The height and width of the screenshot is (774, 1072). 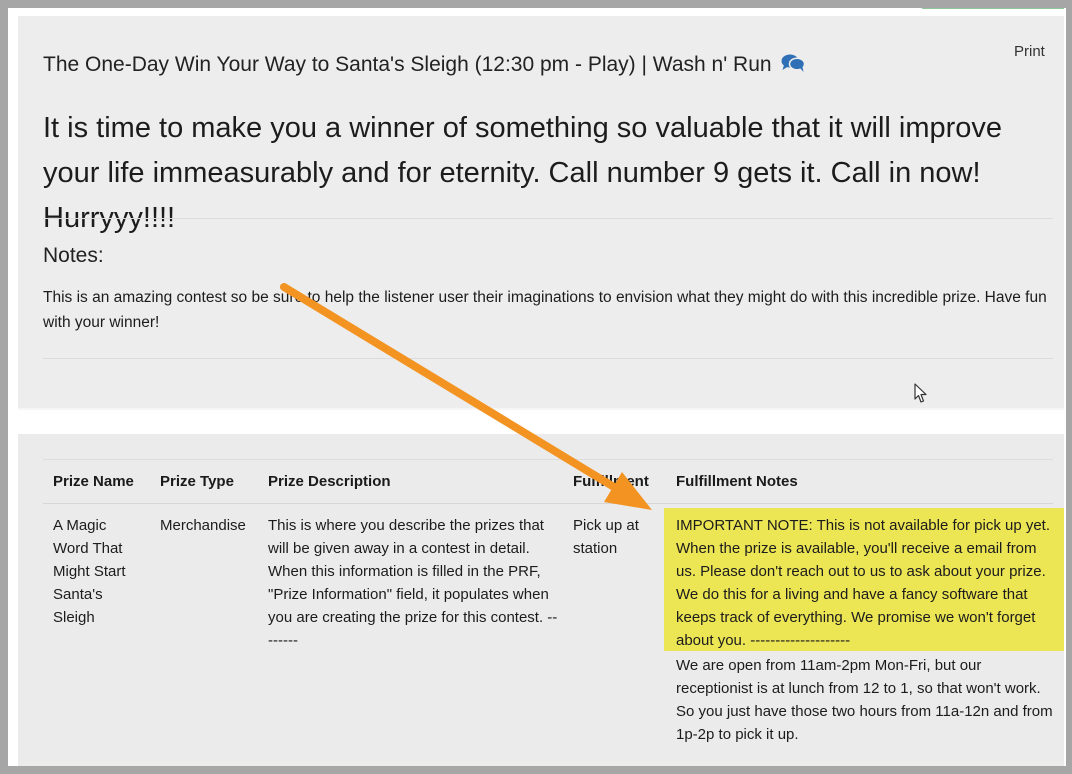 What do you see at coordinates (993, 8) in the screenshot?
I see `top-accent-line` at bounding box center [993, 8].